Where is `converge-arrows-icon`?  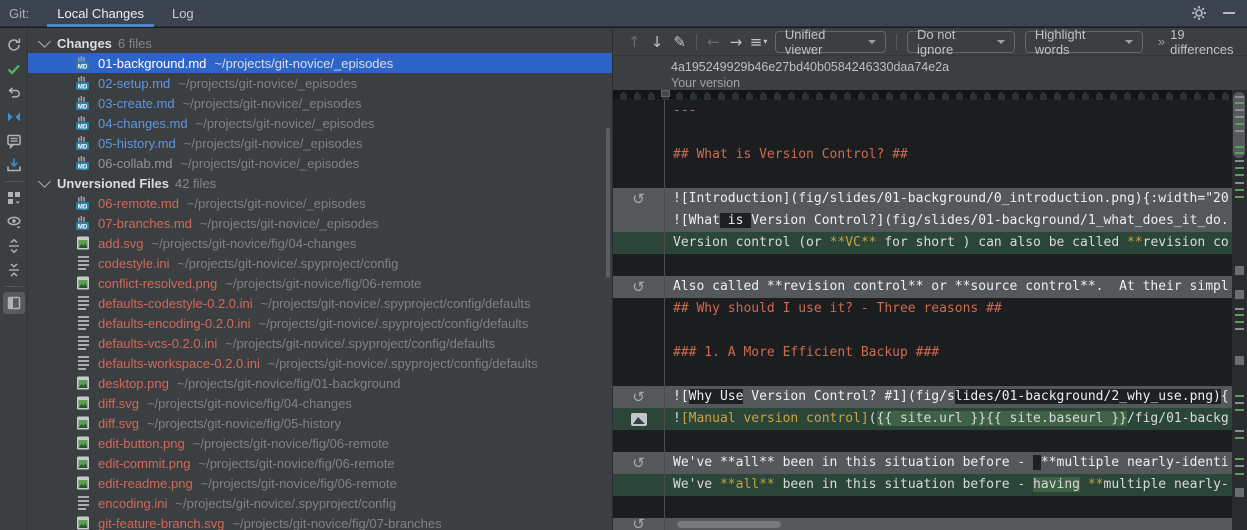 converge-arrows-icon is located at coordinates (14, 117).